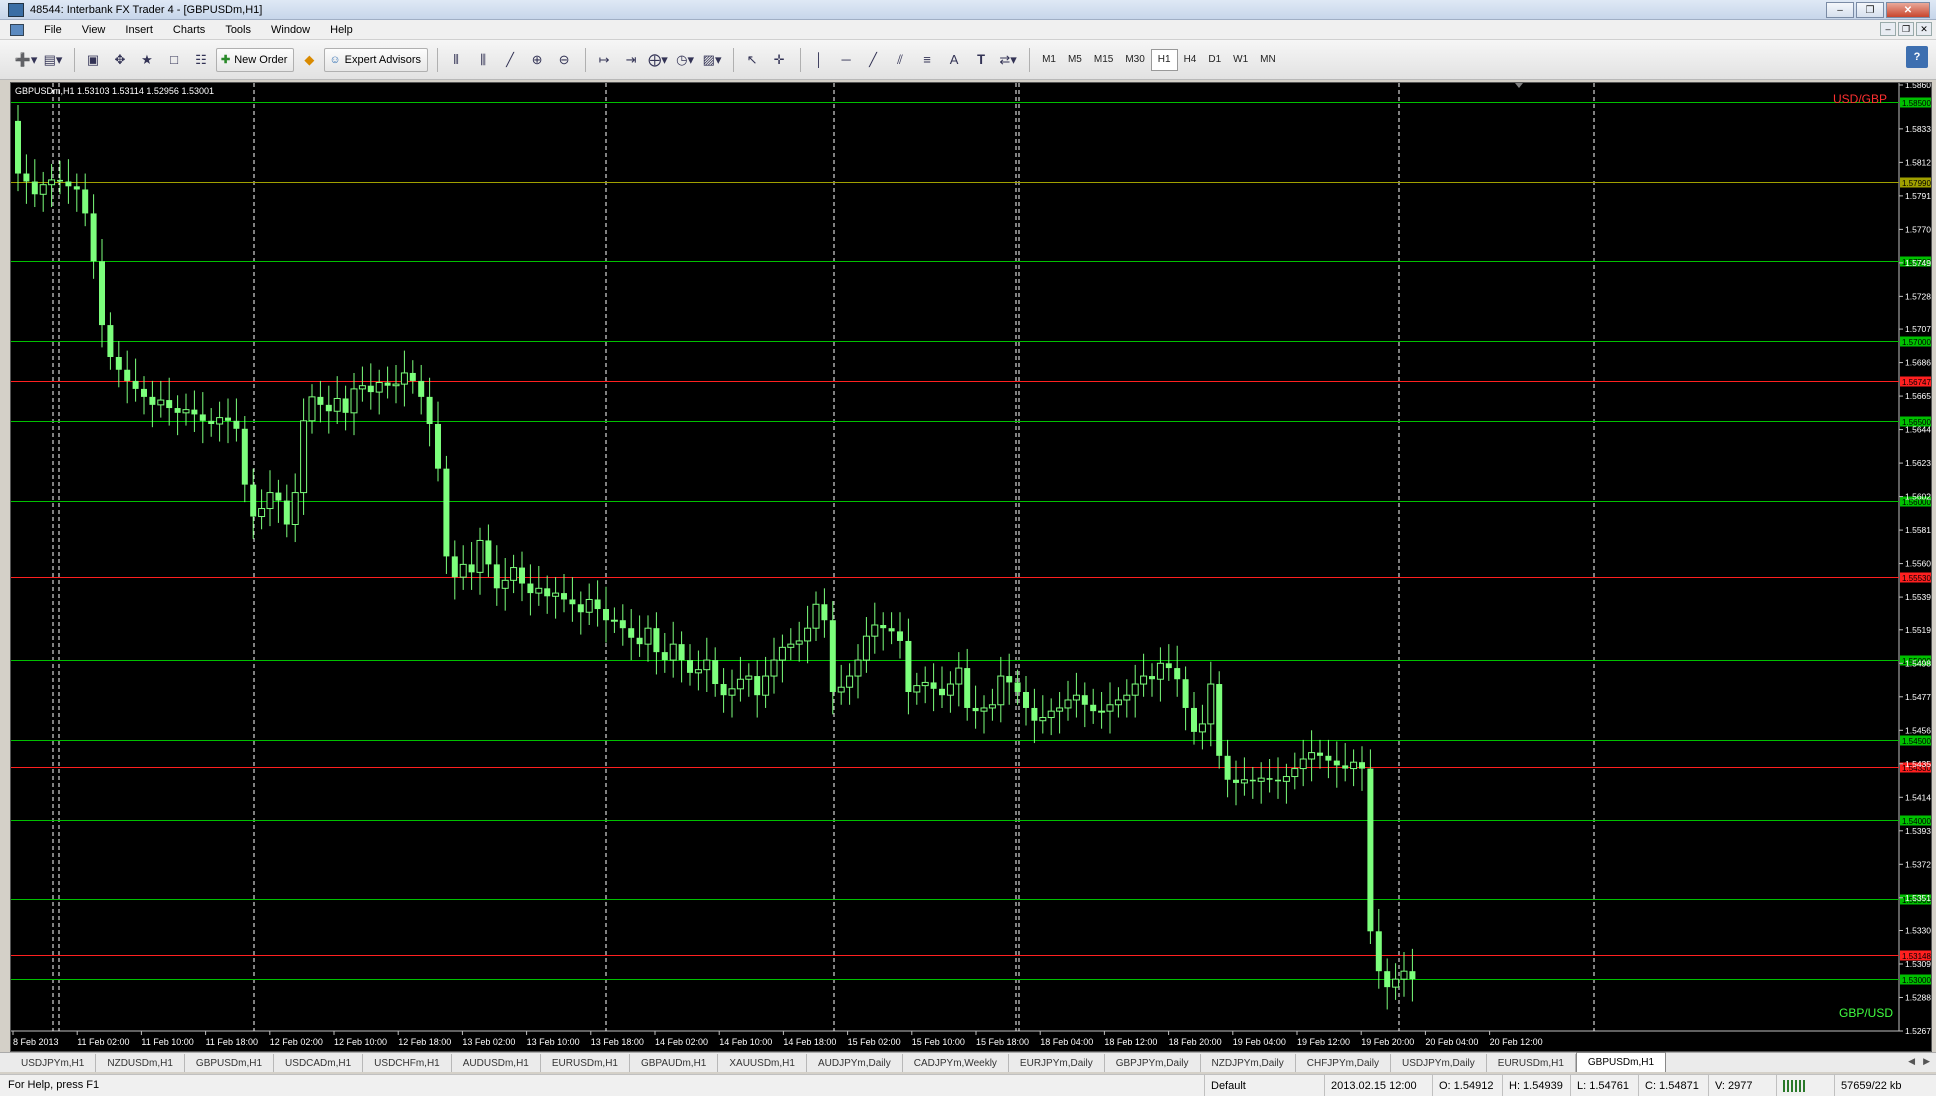 The image size is (1936, 1096). What do you see at coordinates (376, 59) in the screenshot?
I see `expert-advisors-button: ☺ Expert Advisors` at bounding box center [376, 59].